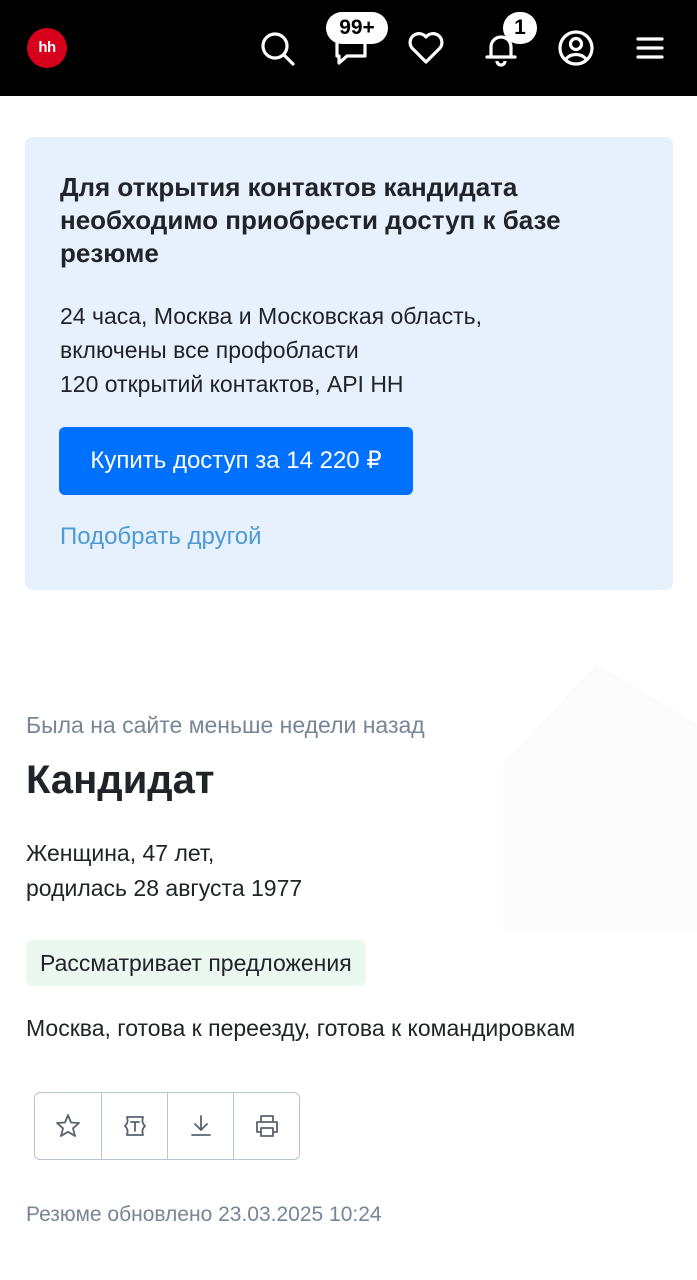 The width and height of the screenshot is (697, 1280). What do you see at coordinates (520, 28) in the screenshot?
I see `notifications-count-badge: 1` at bounding box center [520, 28].